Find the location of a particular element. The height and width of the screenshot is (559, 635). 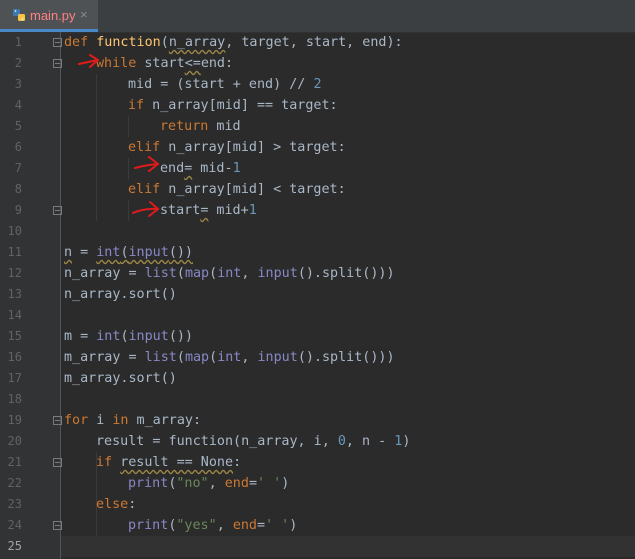

line-number: 12 is located at coordinates (14, 273).